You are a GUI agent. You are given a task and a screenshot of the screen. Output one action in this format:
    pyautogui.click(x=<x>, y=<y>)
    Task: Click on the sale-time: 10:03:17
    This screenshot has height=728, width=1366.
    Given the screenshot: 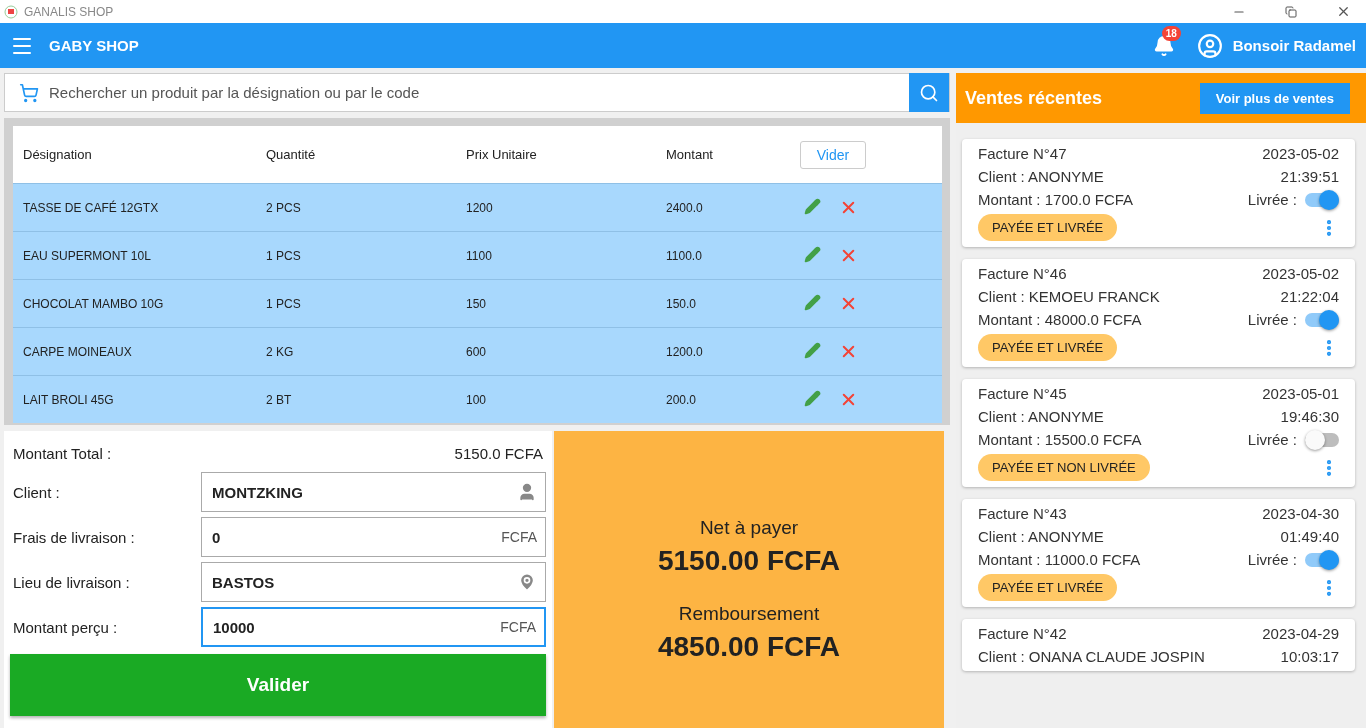 What is the action you would take?
    pyautogui.click(x=1309, y=656)
    